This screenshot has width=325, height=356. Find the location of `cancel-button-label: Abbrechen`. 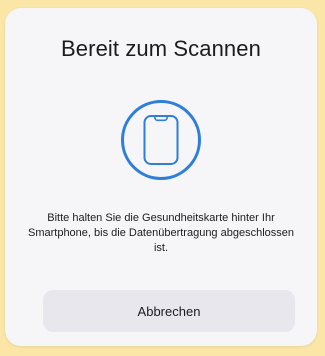

cancel-button-label: Abbrechen is located at coordinates (169, 311).